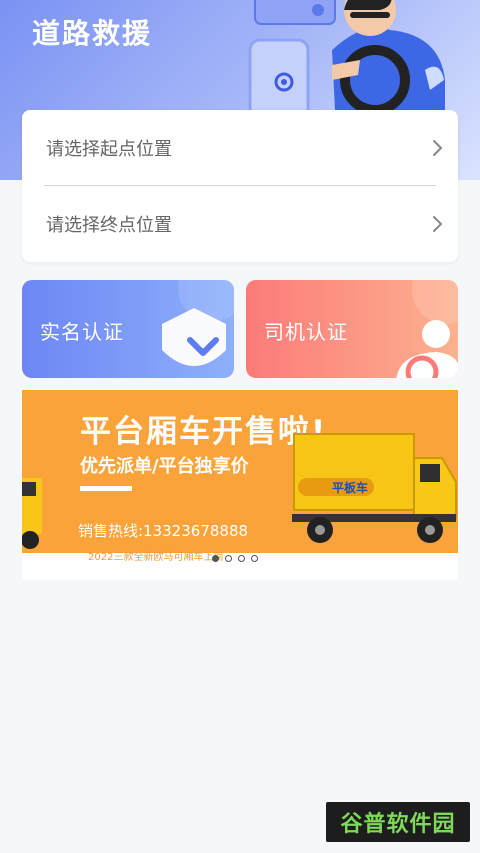 This screenshot has width=480, height=853. I want to click on banner-underline, so click(106, 488).